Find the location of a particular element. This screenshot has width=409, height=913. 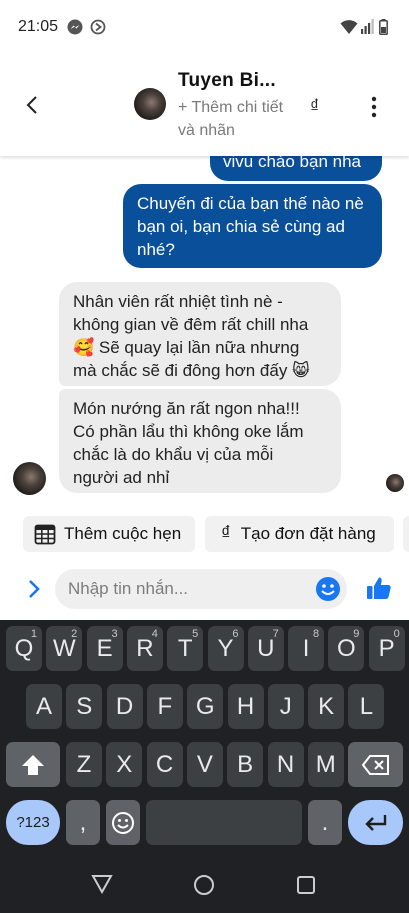

key-j: J is located at coordinates (285, 706).